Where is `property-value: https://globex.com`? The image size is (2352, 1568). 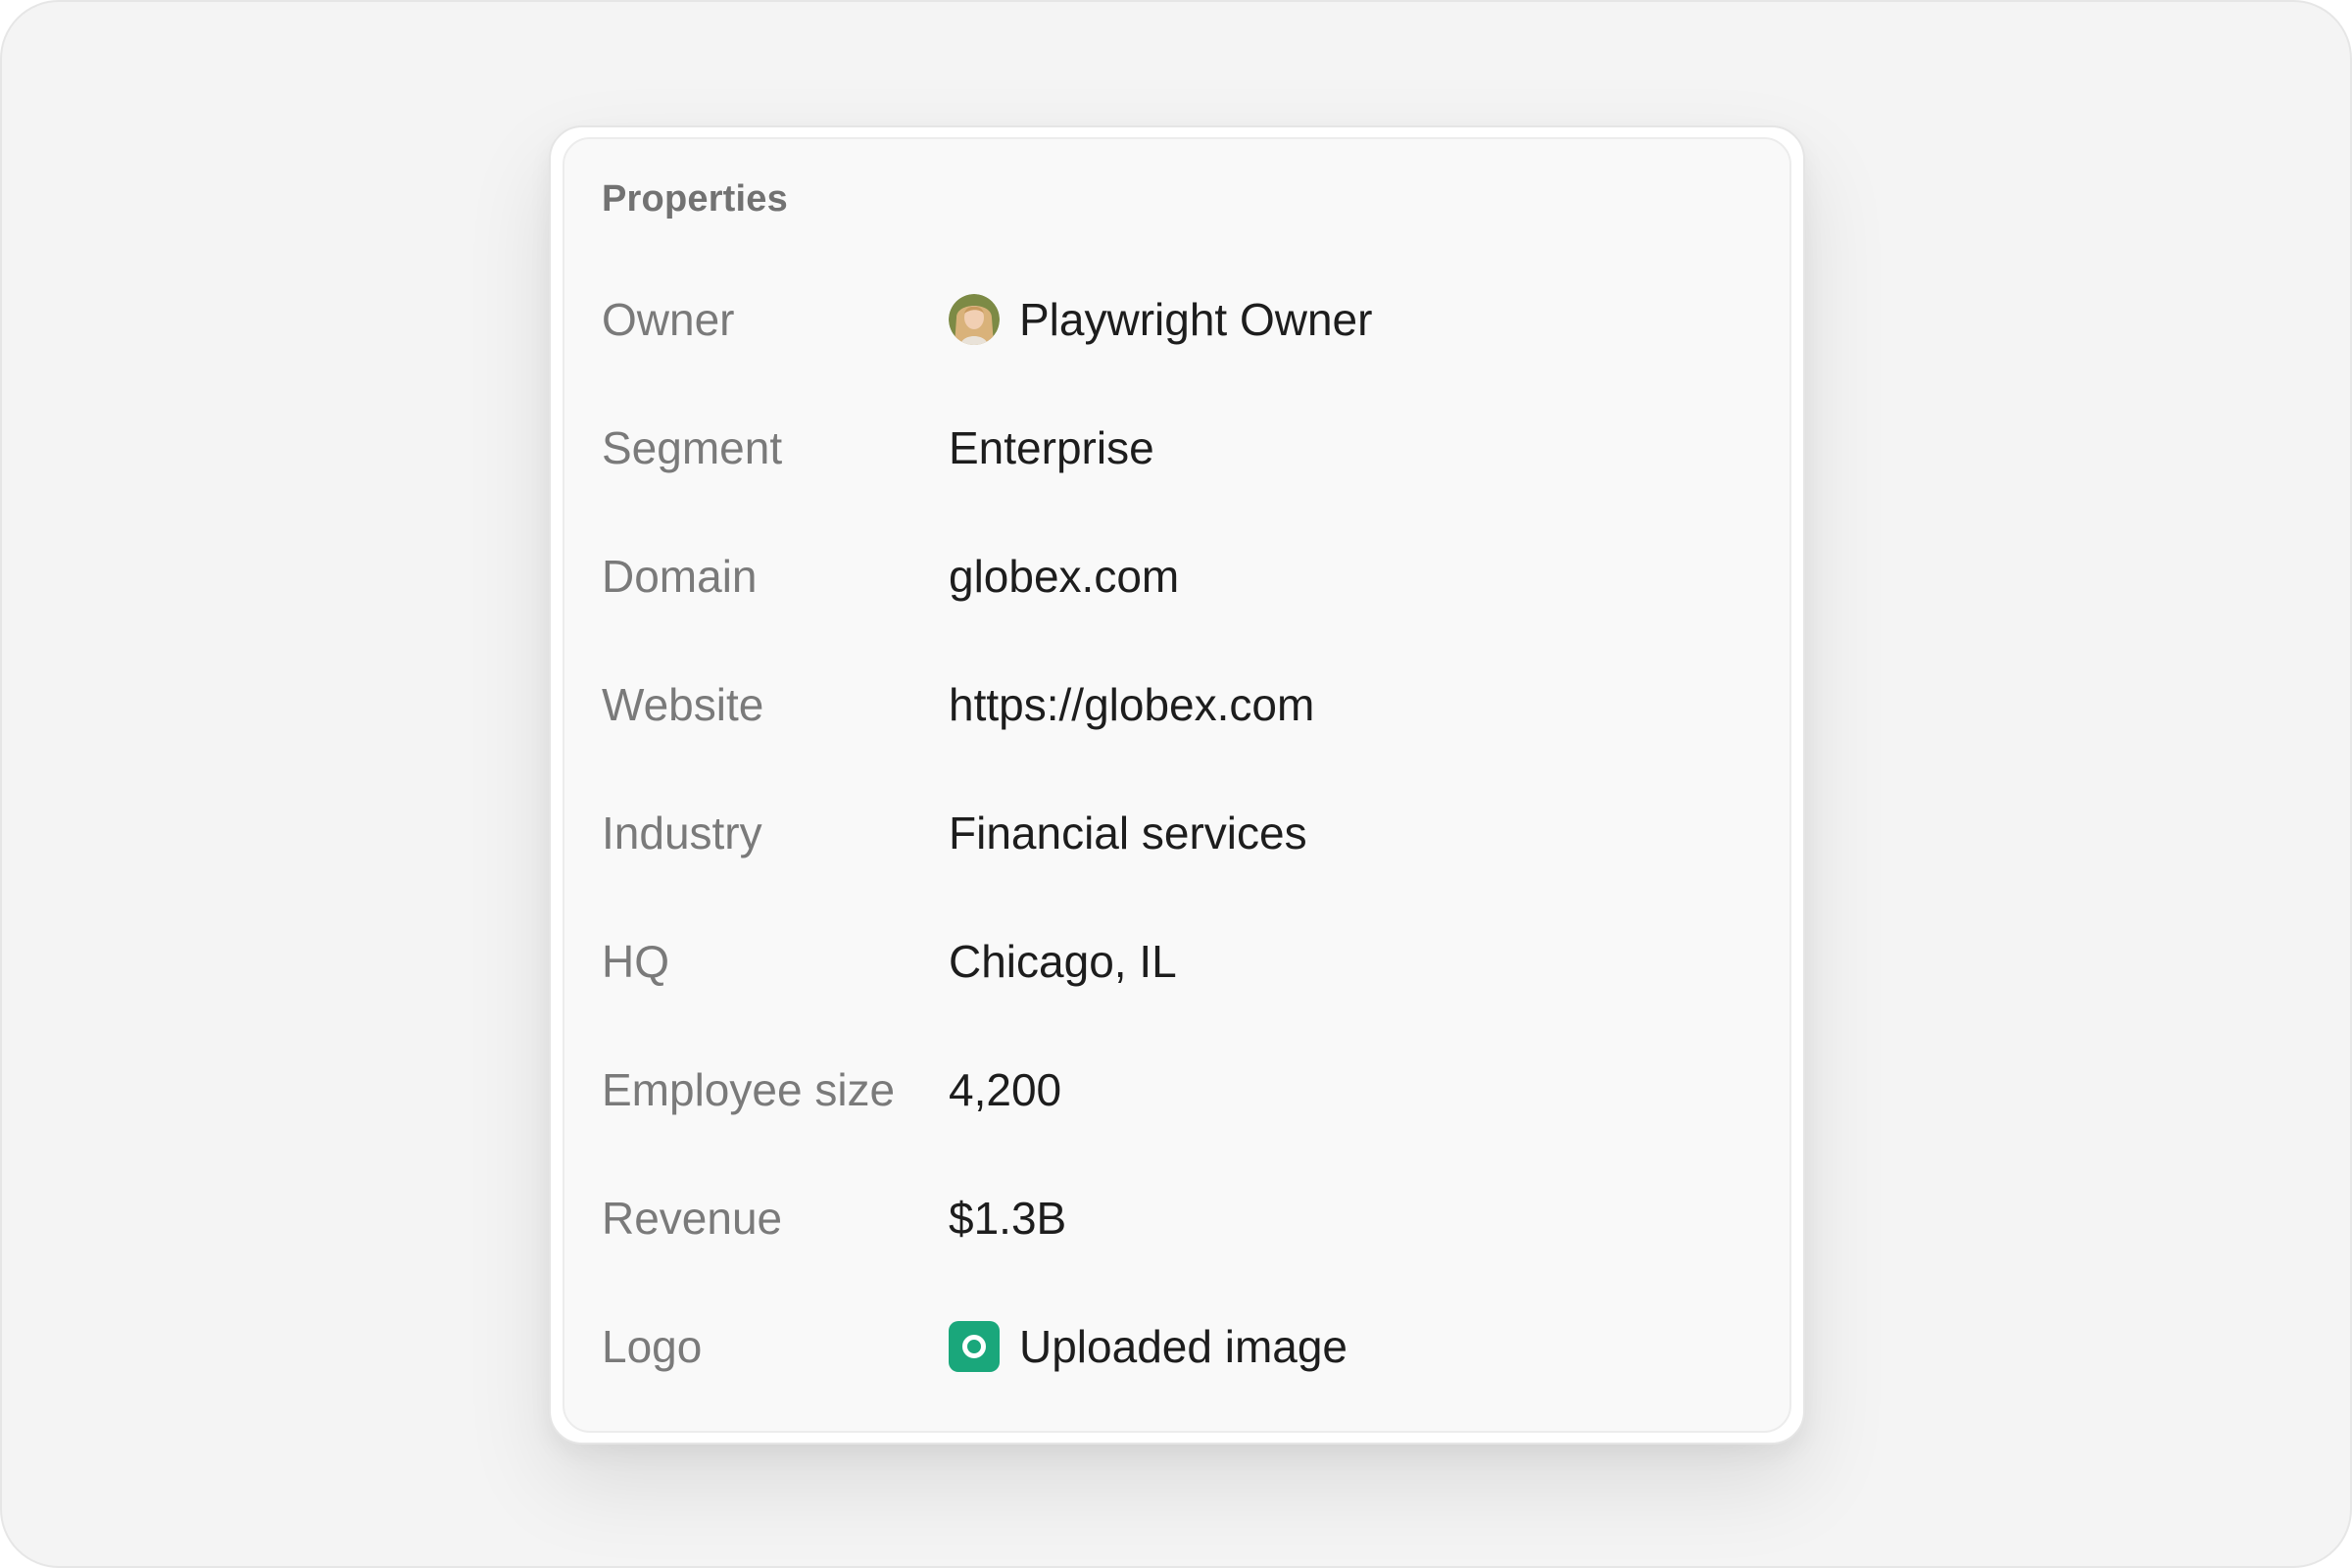 property-value: https://globex.com is located at coordinates (1131, 704).